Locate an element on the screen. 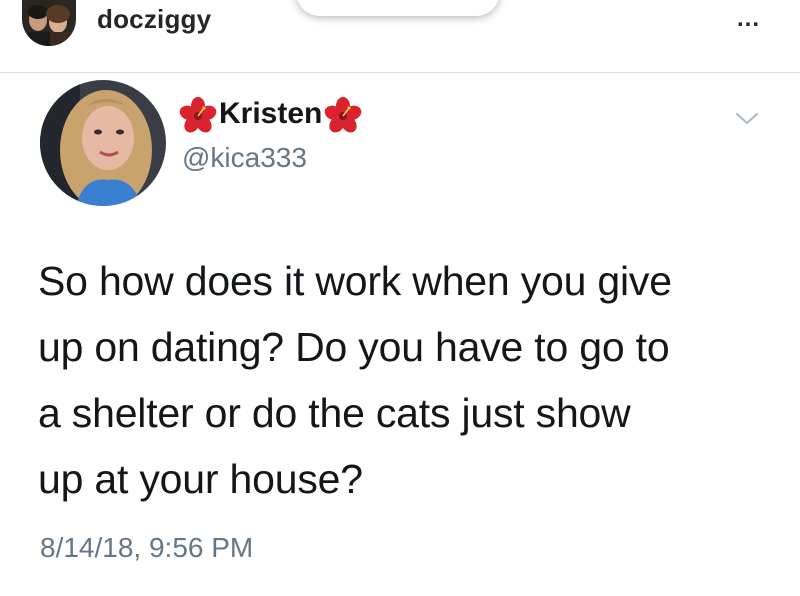 The image size is (800, 596). poster-avatar-image is located at coordinates (49, 23).